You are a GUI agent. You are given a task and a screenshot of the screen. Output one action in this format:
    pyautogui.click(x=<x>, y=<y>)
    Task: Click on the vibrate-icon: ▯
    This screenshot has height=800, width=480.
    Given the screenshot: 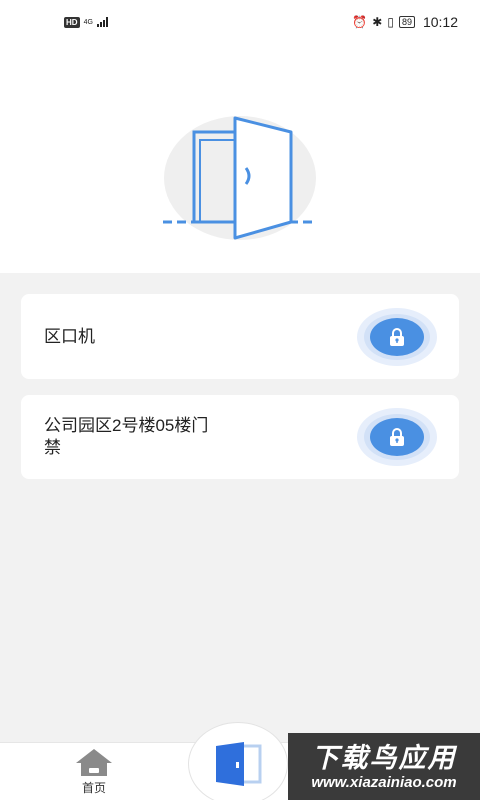 What is the action you would take?
    pyautogui.click(x=390, y=22)
    